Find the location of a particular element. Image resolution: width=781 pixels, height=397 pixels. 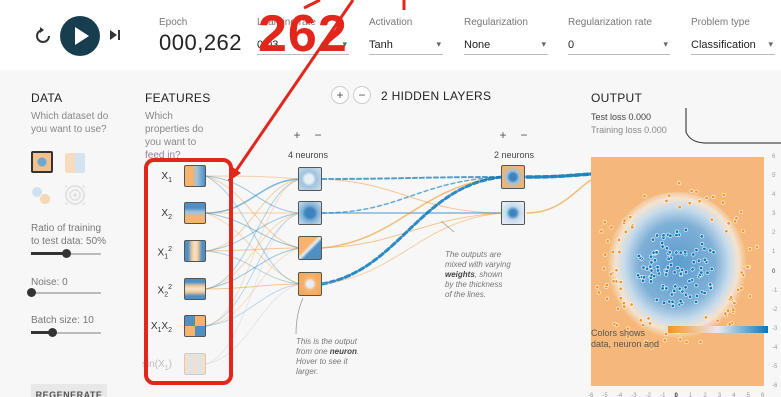

x-tick-label: 2 is located at coordinates (705, 395).